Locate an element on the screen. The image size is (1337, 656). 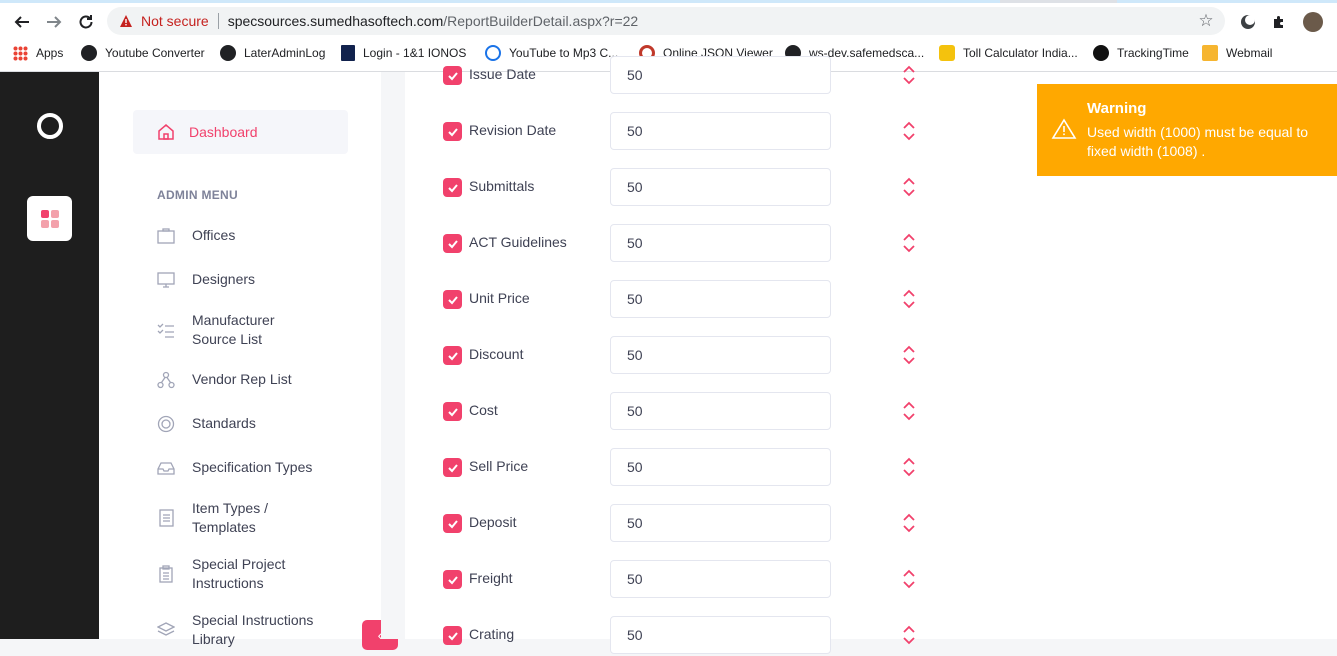
column-row: ACT Guidelines is located at coordinates (705, 244).